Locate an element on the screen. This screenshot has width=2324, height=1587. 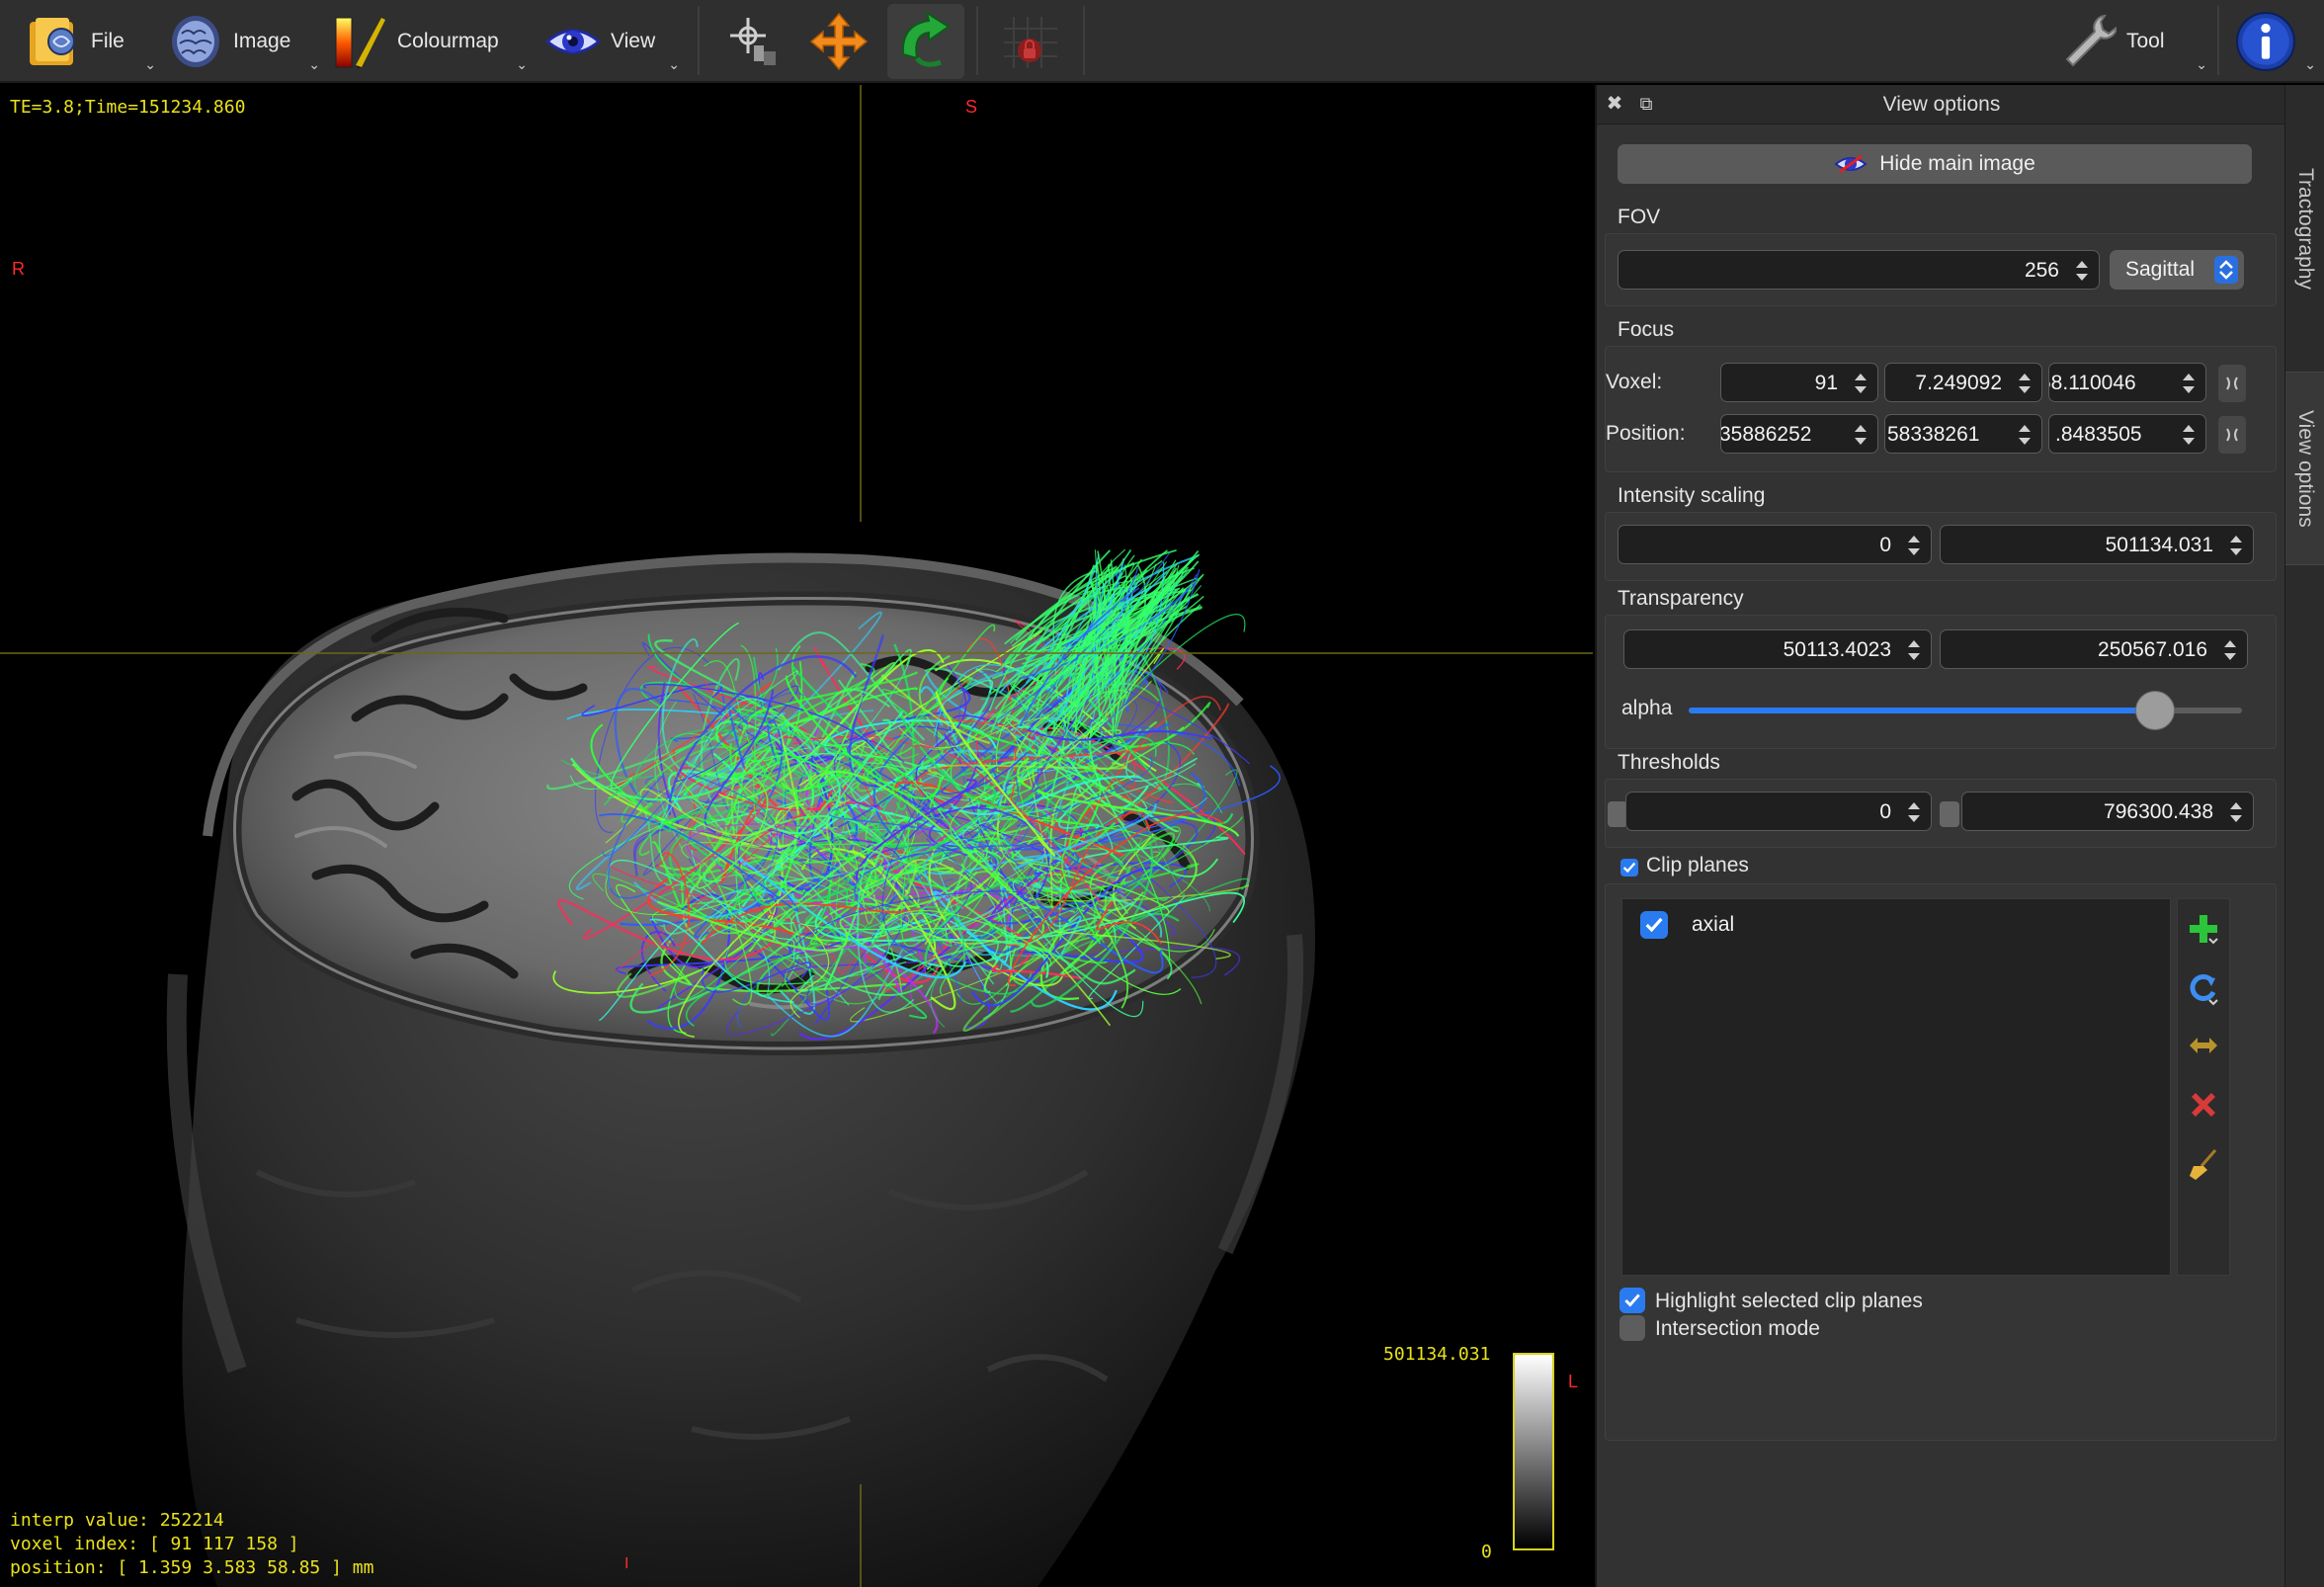
transparency-min-value: 50113.4023 is located at coordinates (1837, 649).